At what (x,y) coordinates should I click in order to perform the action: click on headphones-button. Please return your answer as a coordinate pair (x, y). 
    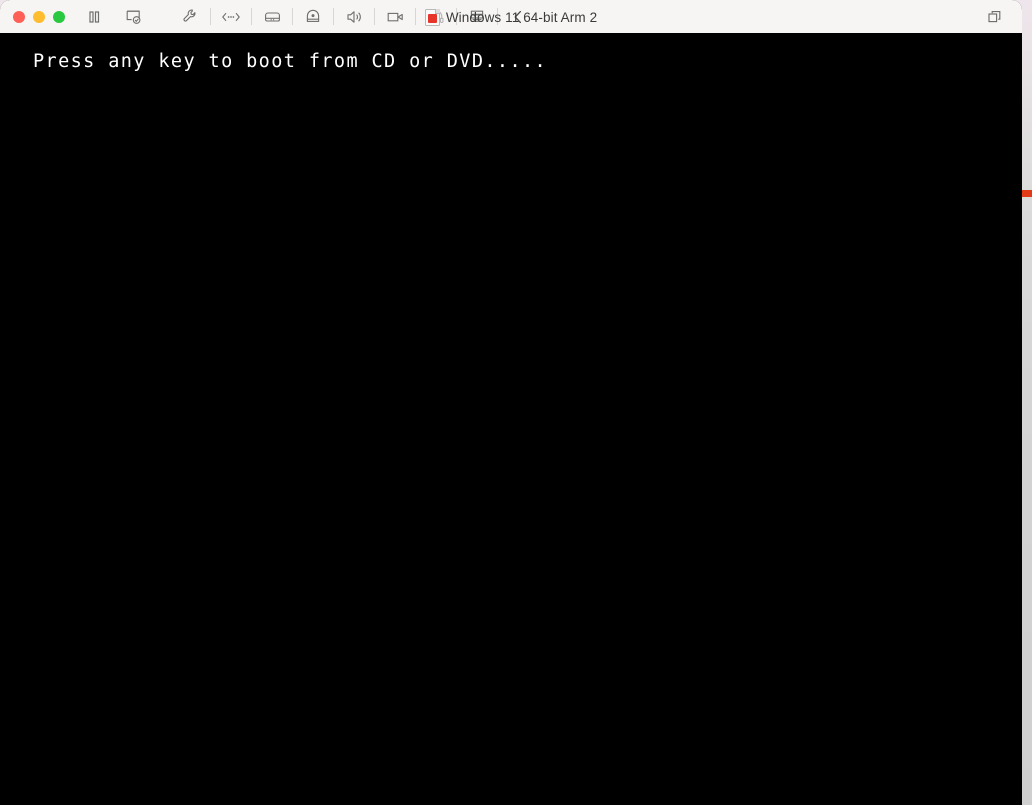
    Looking at the image, I should click on (436, 17).